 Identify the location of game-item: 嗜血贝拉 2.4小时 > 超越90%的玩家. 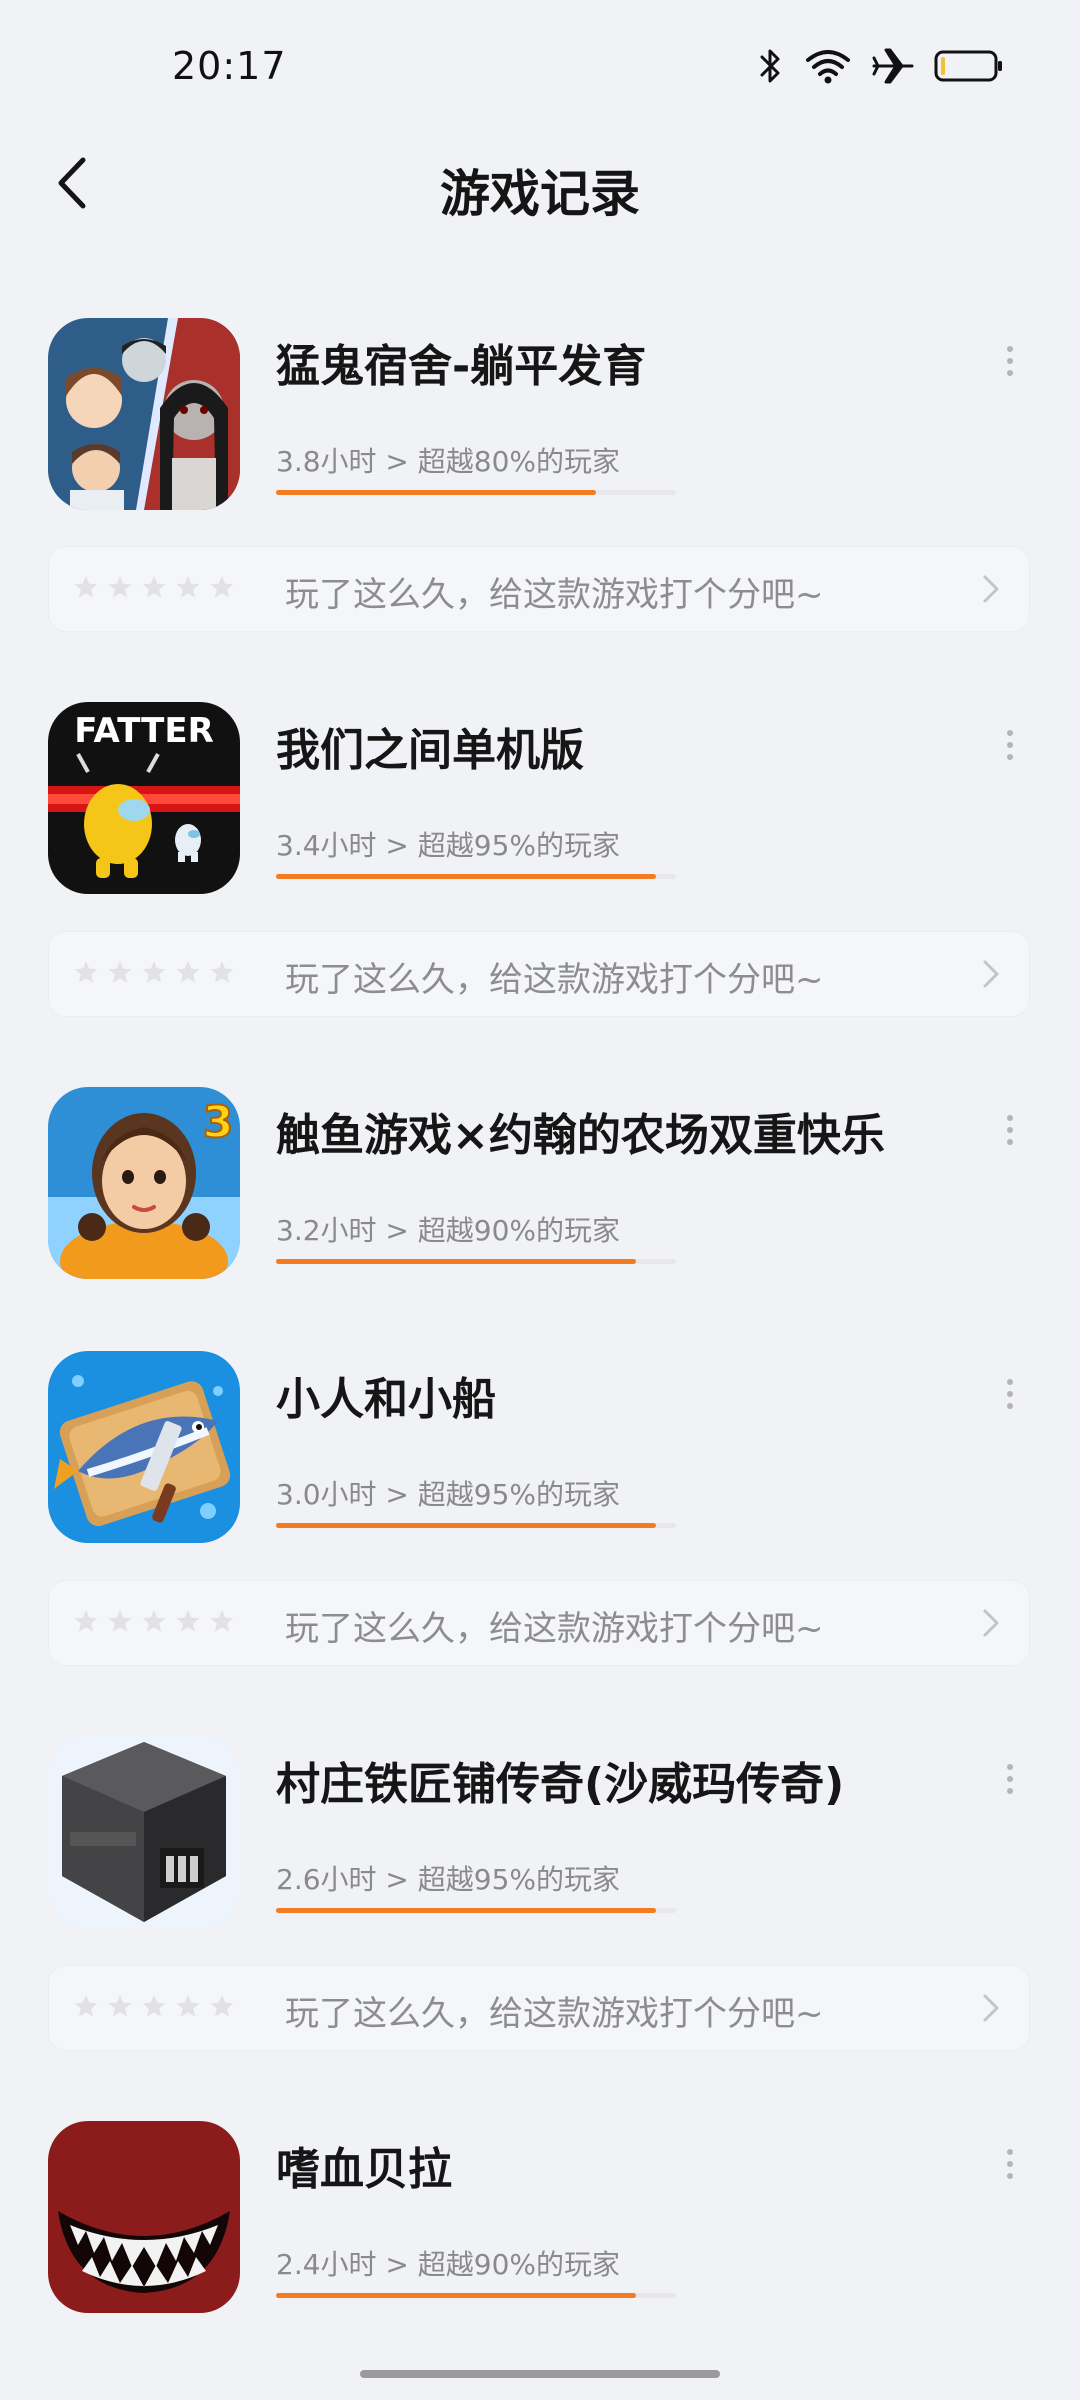
(540, 2217).